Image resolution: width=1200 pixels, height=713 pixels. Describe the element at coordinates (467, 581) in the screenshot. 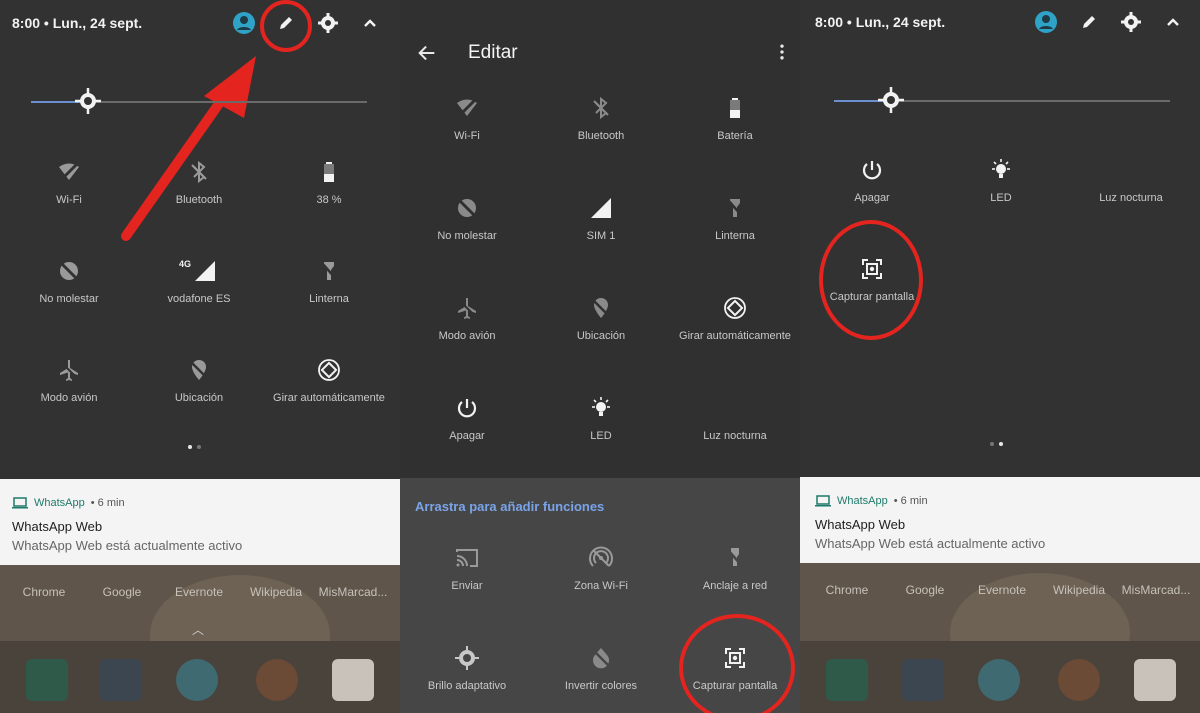

I see `available-tile-cast: Enviar` at that location.